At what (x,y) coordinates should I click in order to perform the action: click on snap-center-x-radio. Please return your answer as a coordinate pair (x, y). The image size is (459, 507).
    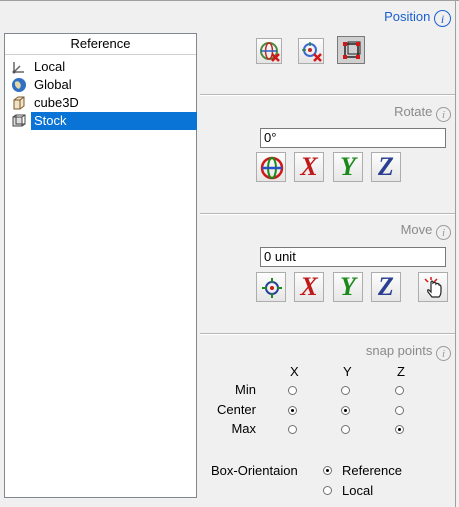
    Looking at the image, I should click on (292, 410).